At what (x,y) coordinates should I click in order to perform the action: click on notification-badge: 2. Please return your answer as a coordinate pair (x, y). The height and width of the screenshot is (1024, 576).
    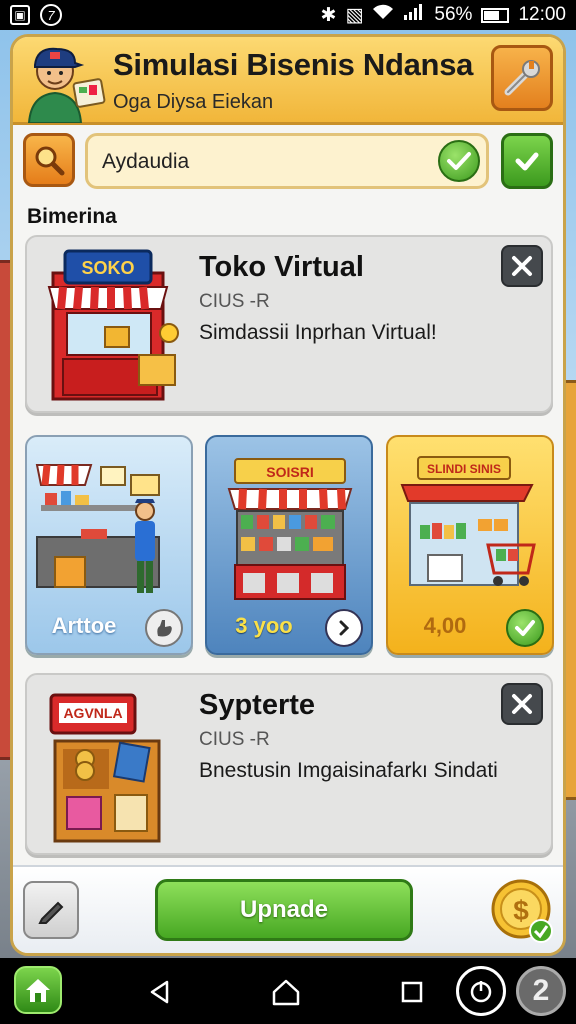
    Looking at the image, I should click on (541, 991).